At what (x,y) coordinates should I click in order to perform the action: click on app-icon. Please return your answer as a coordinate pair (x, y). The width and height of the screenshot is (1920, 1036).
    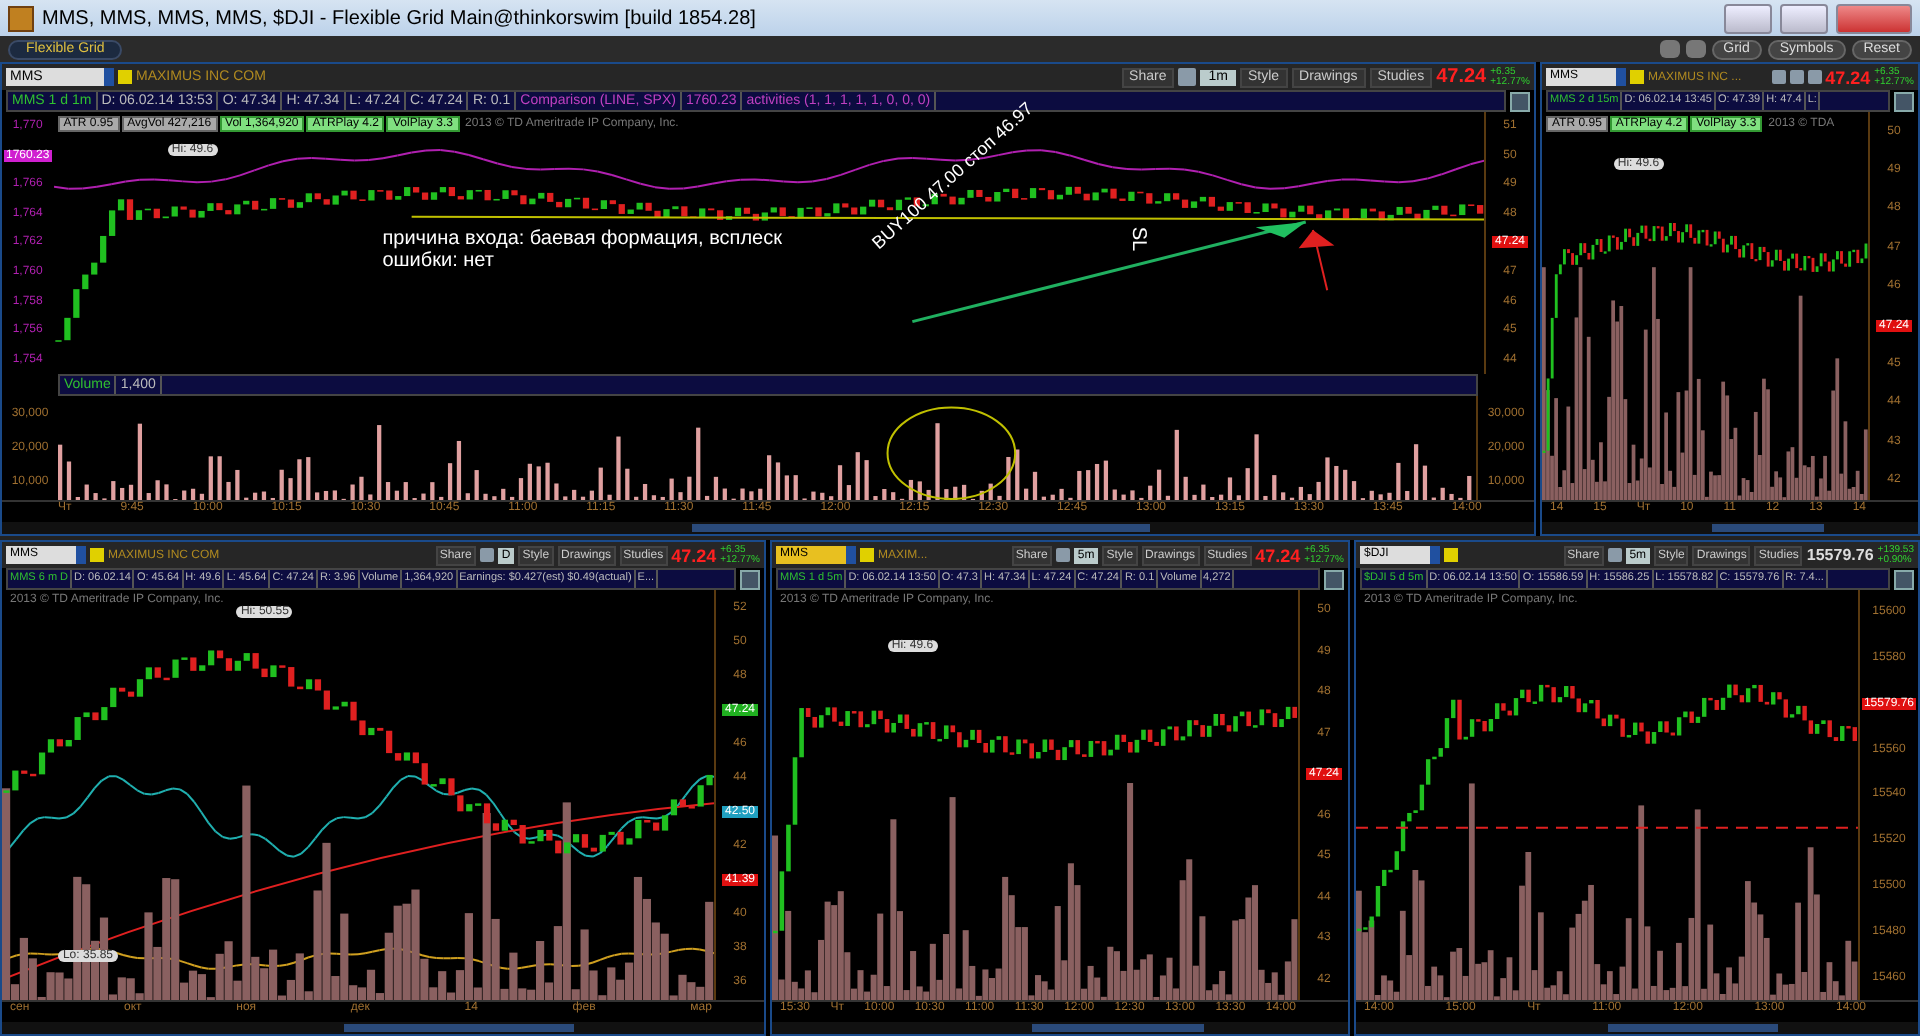
    Looking at the image, I should click on (21, 18).